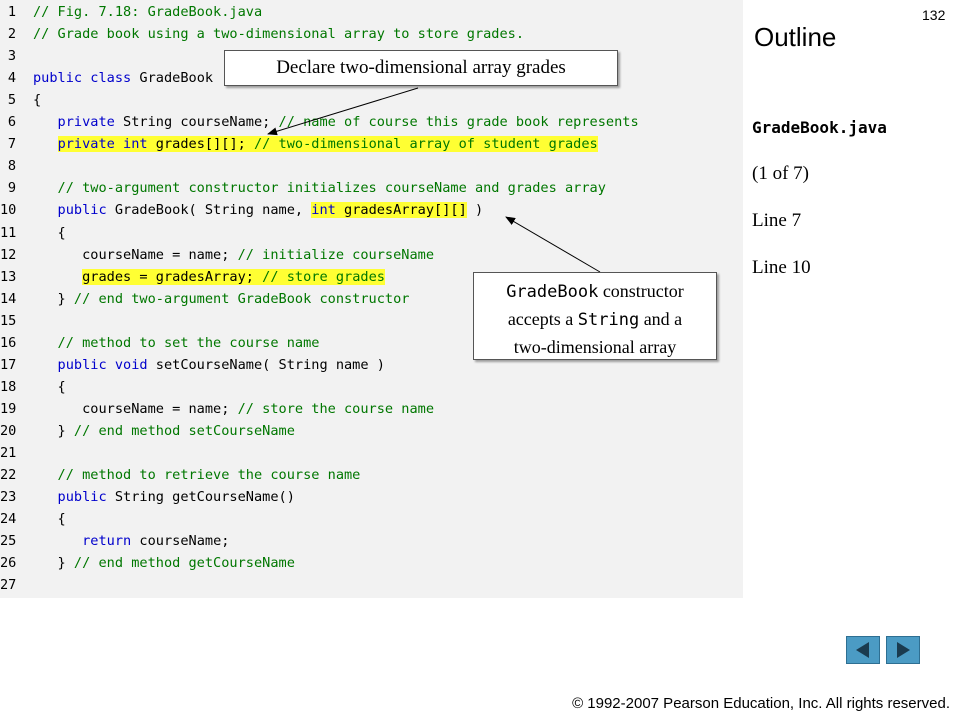  I want to click on callout-code: GradeBook, so click(552, 292).